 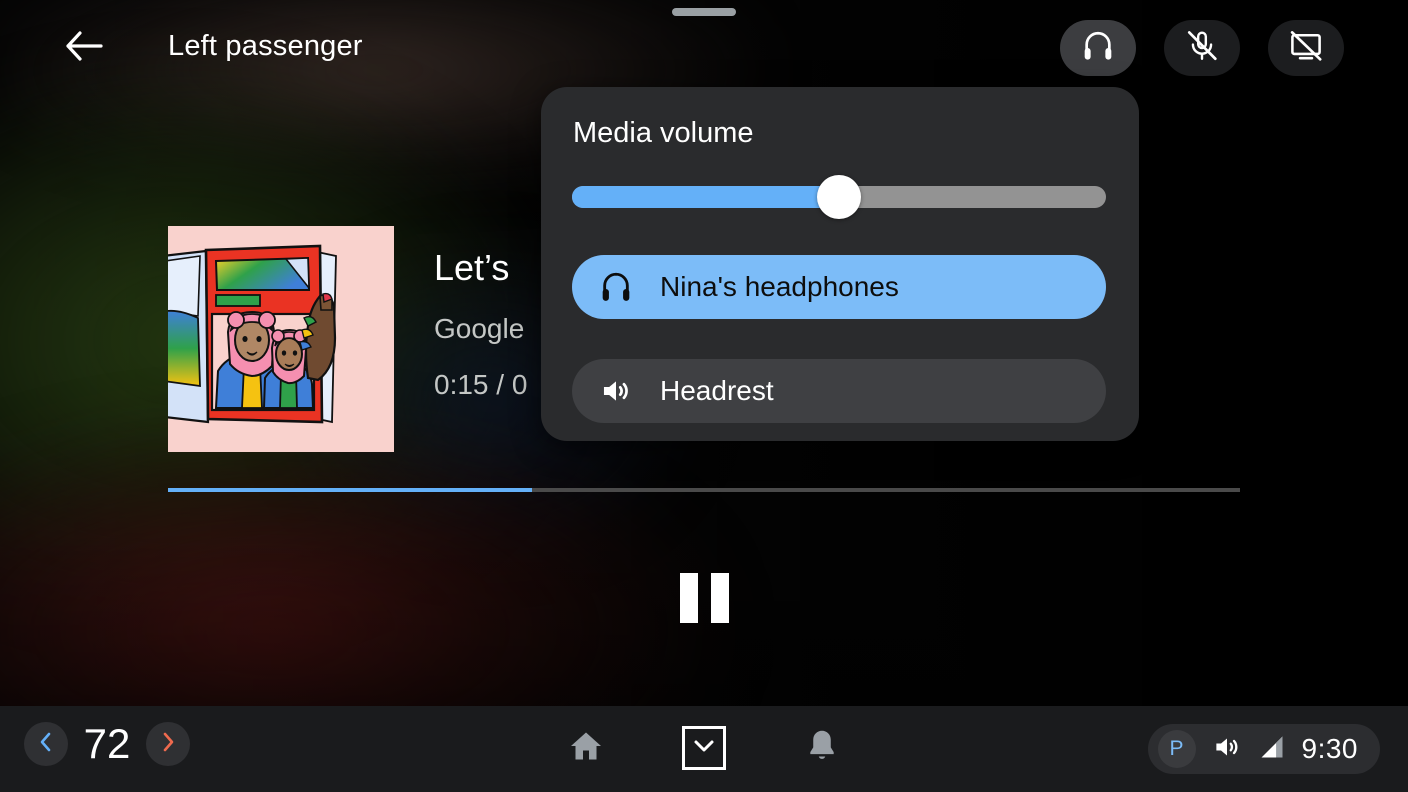 I want to click on slider-fill, so click(x=705, y=197).